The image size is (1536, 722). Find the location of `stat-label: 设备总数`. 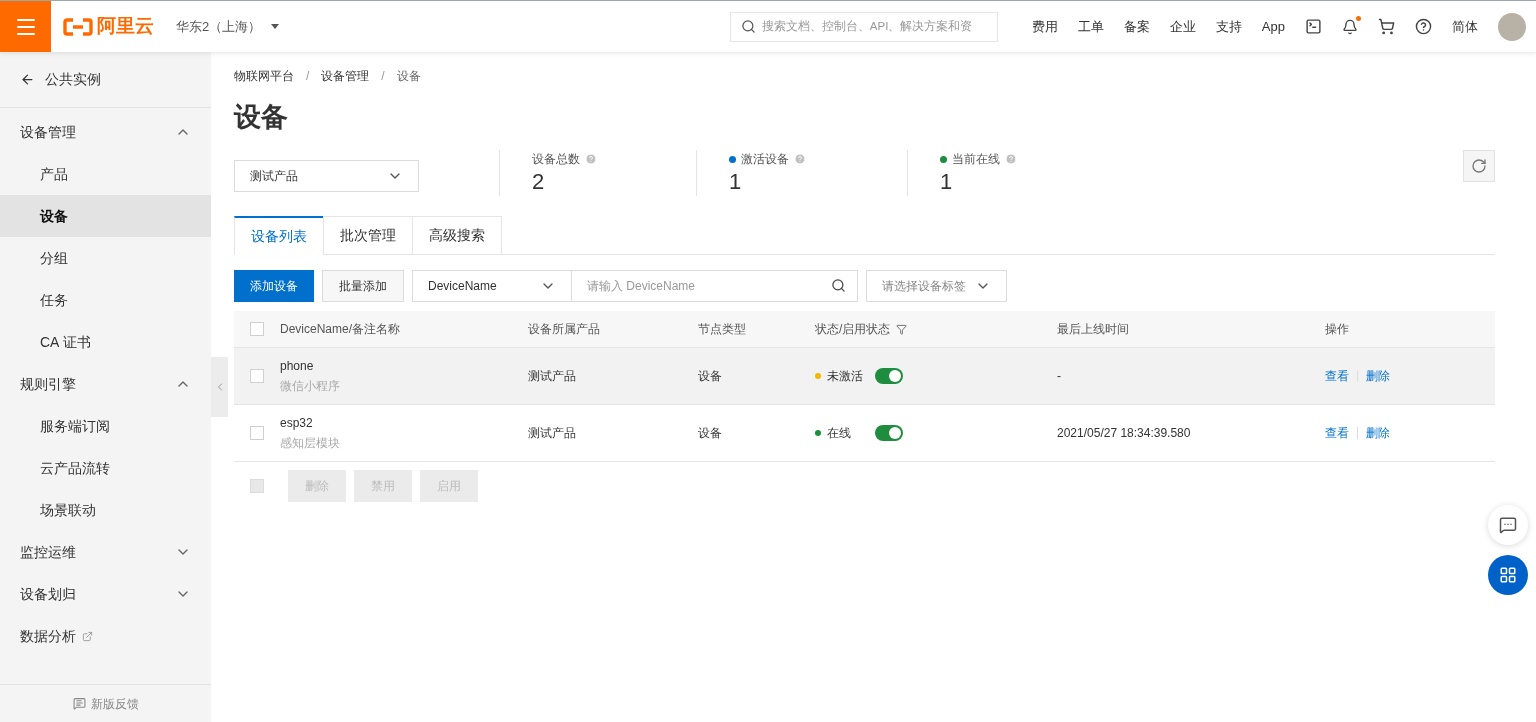

stat-label: 设备总数 is located at coordinates (556, 159).